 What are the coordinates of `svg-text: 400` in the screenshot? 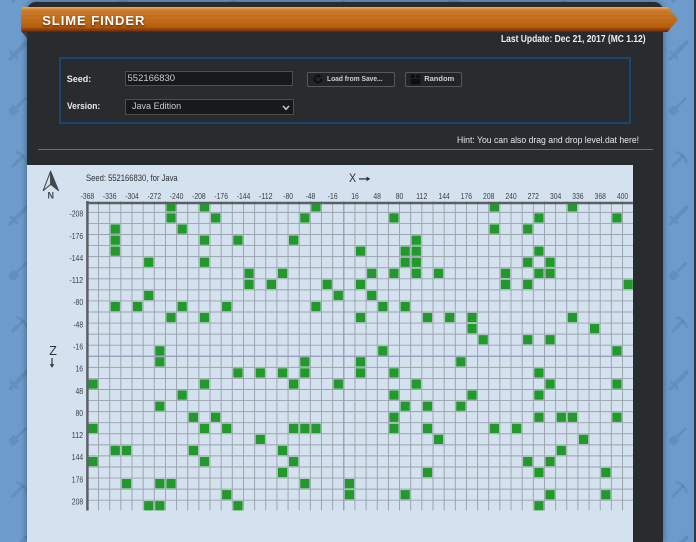 It's located at (623, 196).